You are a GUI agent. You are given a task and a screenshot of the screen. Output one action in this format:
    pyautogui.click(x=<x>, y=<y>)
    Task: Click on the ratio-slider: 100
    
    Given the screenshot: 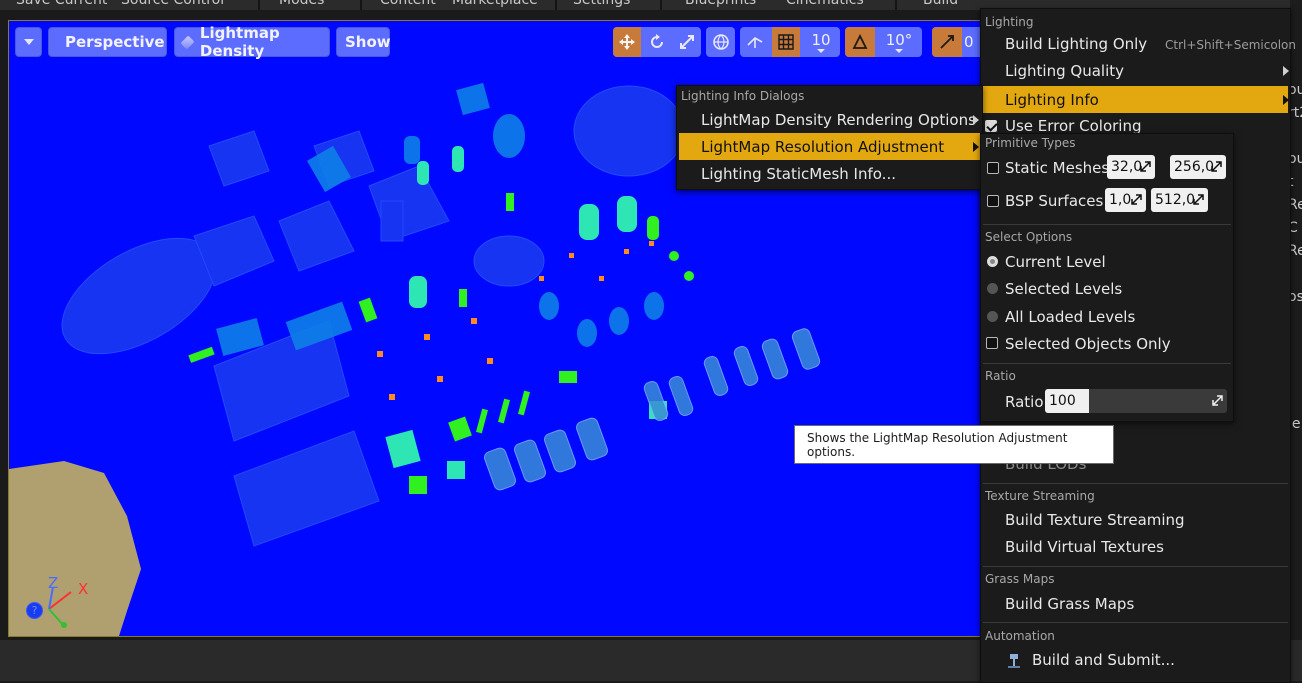 What is the action you would take?
    pyautogui.click(x=1136, y=401)
    